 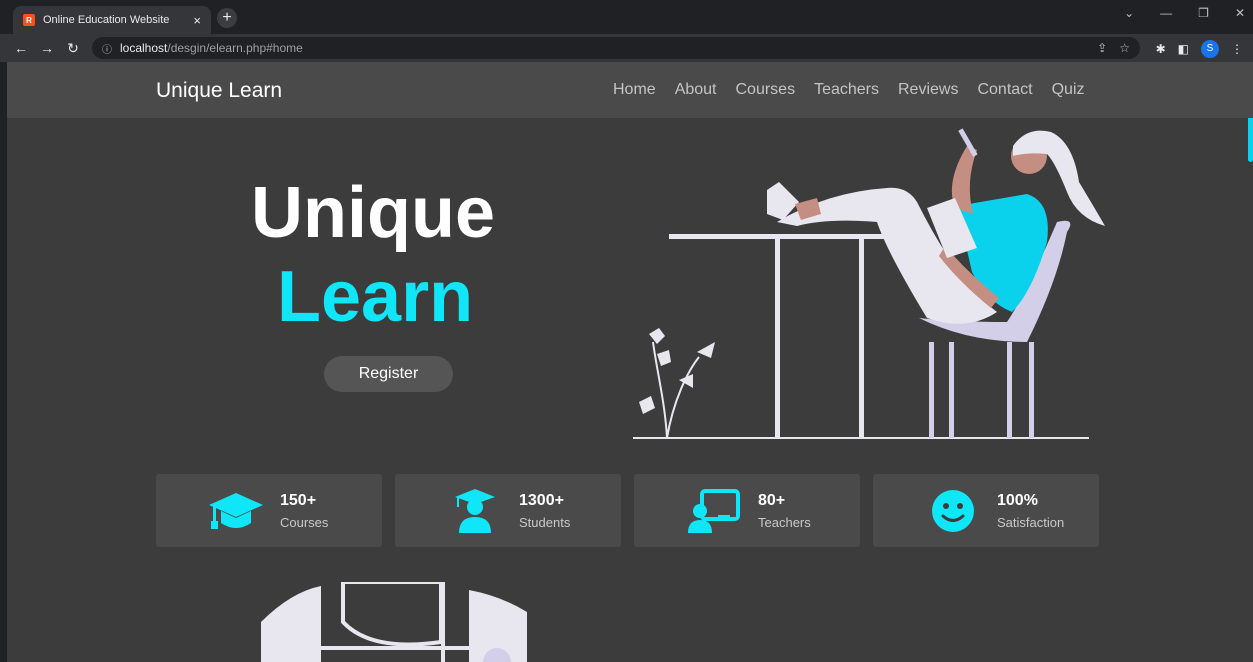 I want to click on stat-label: Teachers, so click(x=784, y=522).